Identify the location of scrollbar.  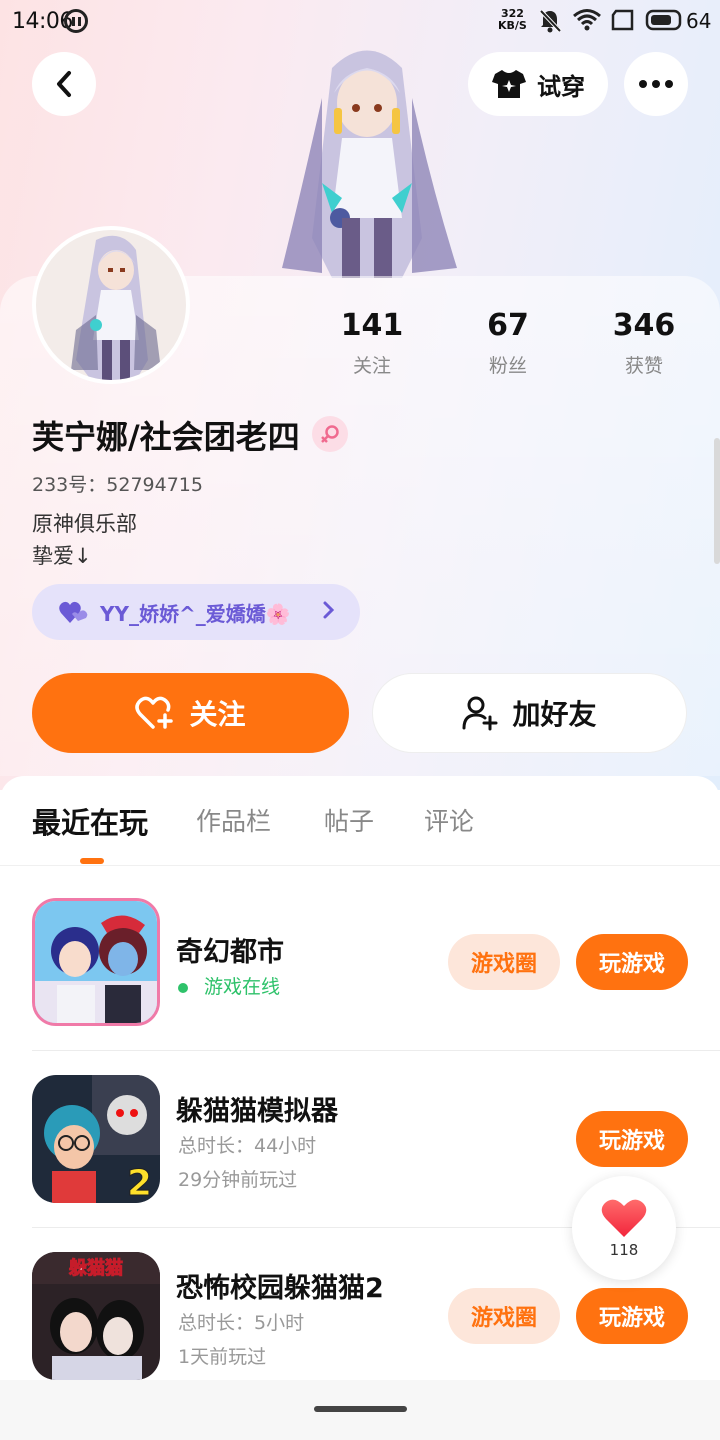
(717, 501).